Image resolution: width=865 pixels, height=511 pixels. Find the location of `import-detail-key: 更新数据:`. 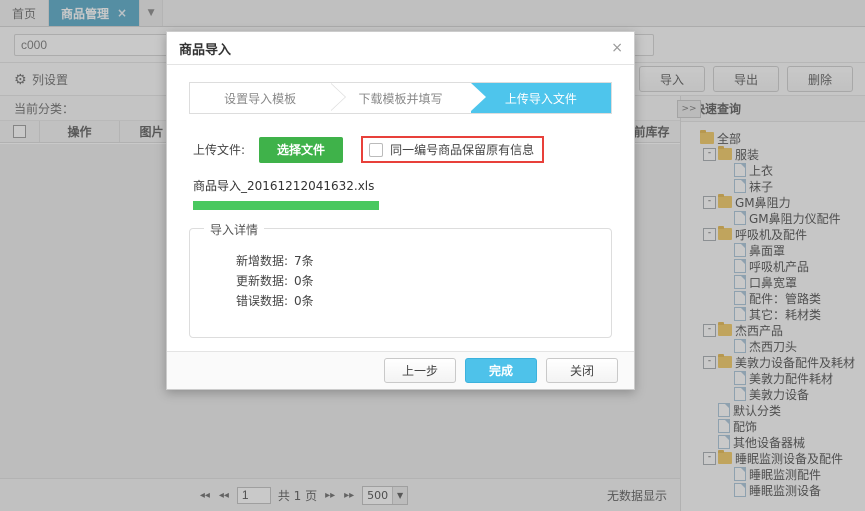

import-detail-key: 更新数据: is located at coordinates (262, 281).